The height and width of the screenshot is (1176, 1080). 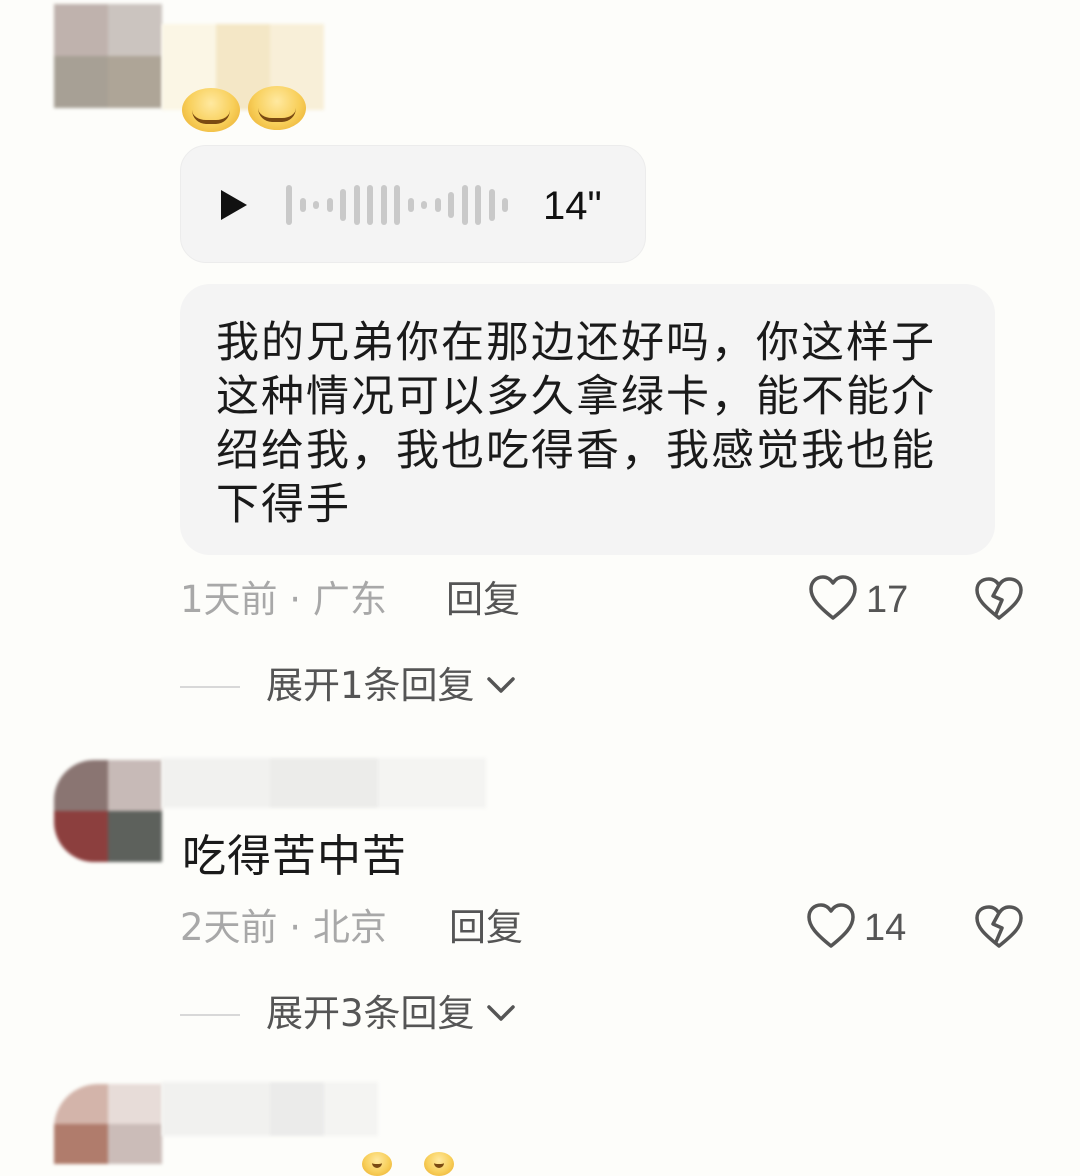 I want to click on expand-replies-button: 展开3条回复, so click(x=370, y=1014).